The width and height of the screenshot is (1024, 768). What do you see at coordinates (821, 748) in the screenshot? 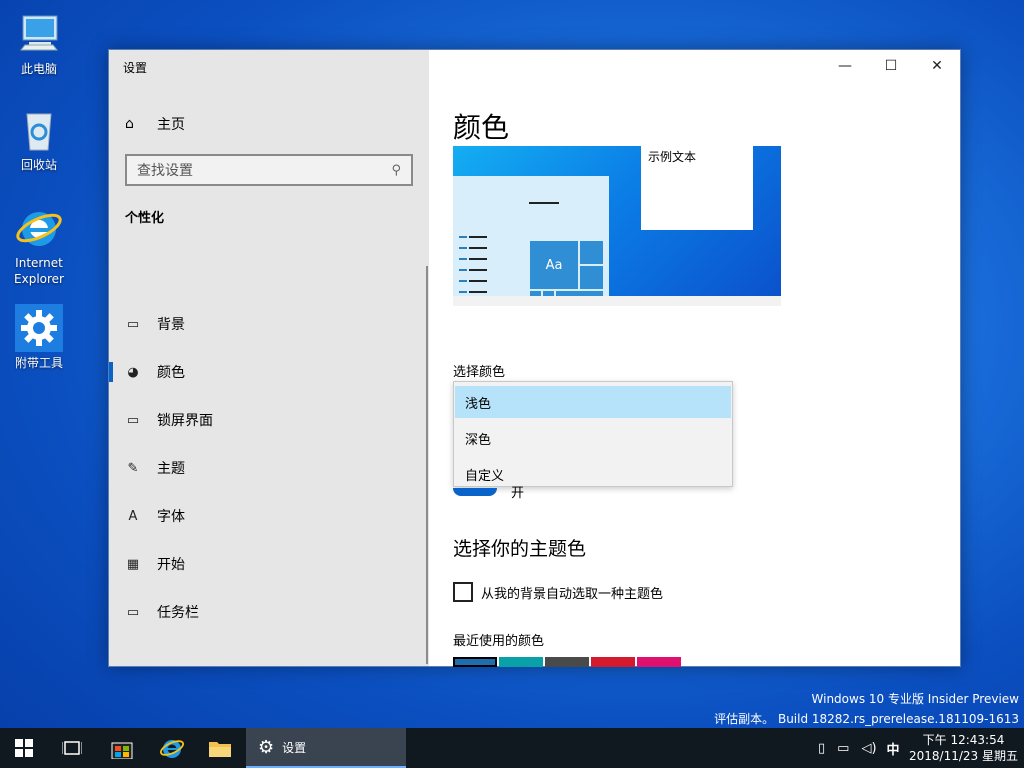
I see `usb-icon: ▯` at bounding box center [821, 748].